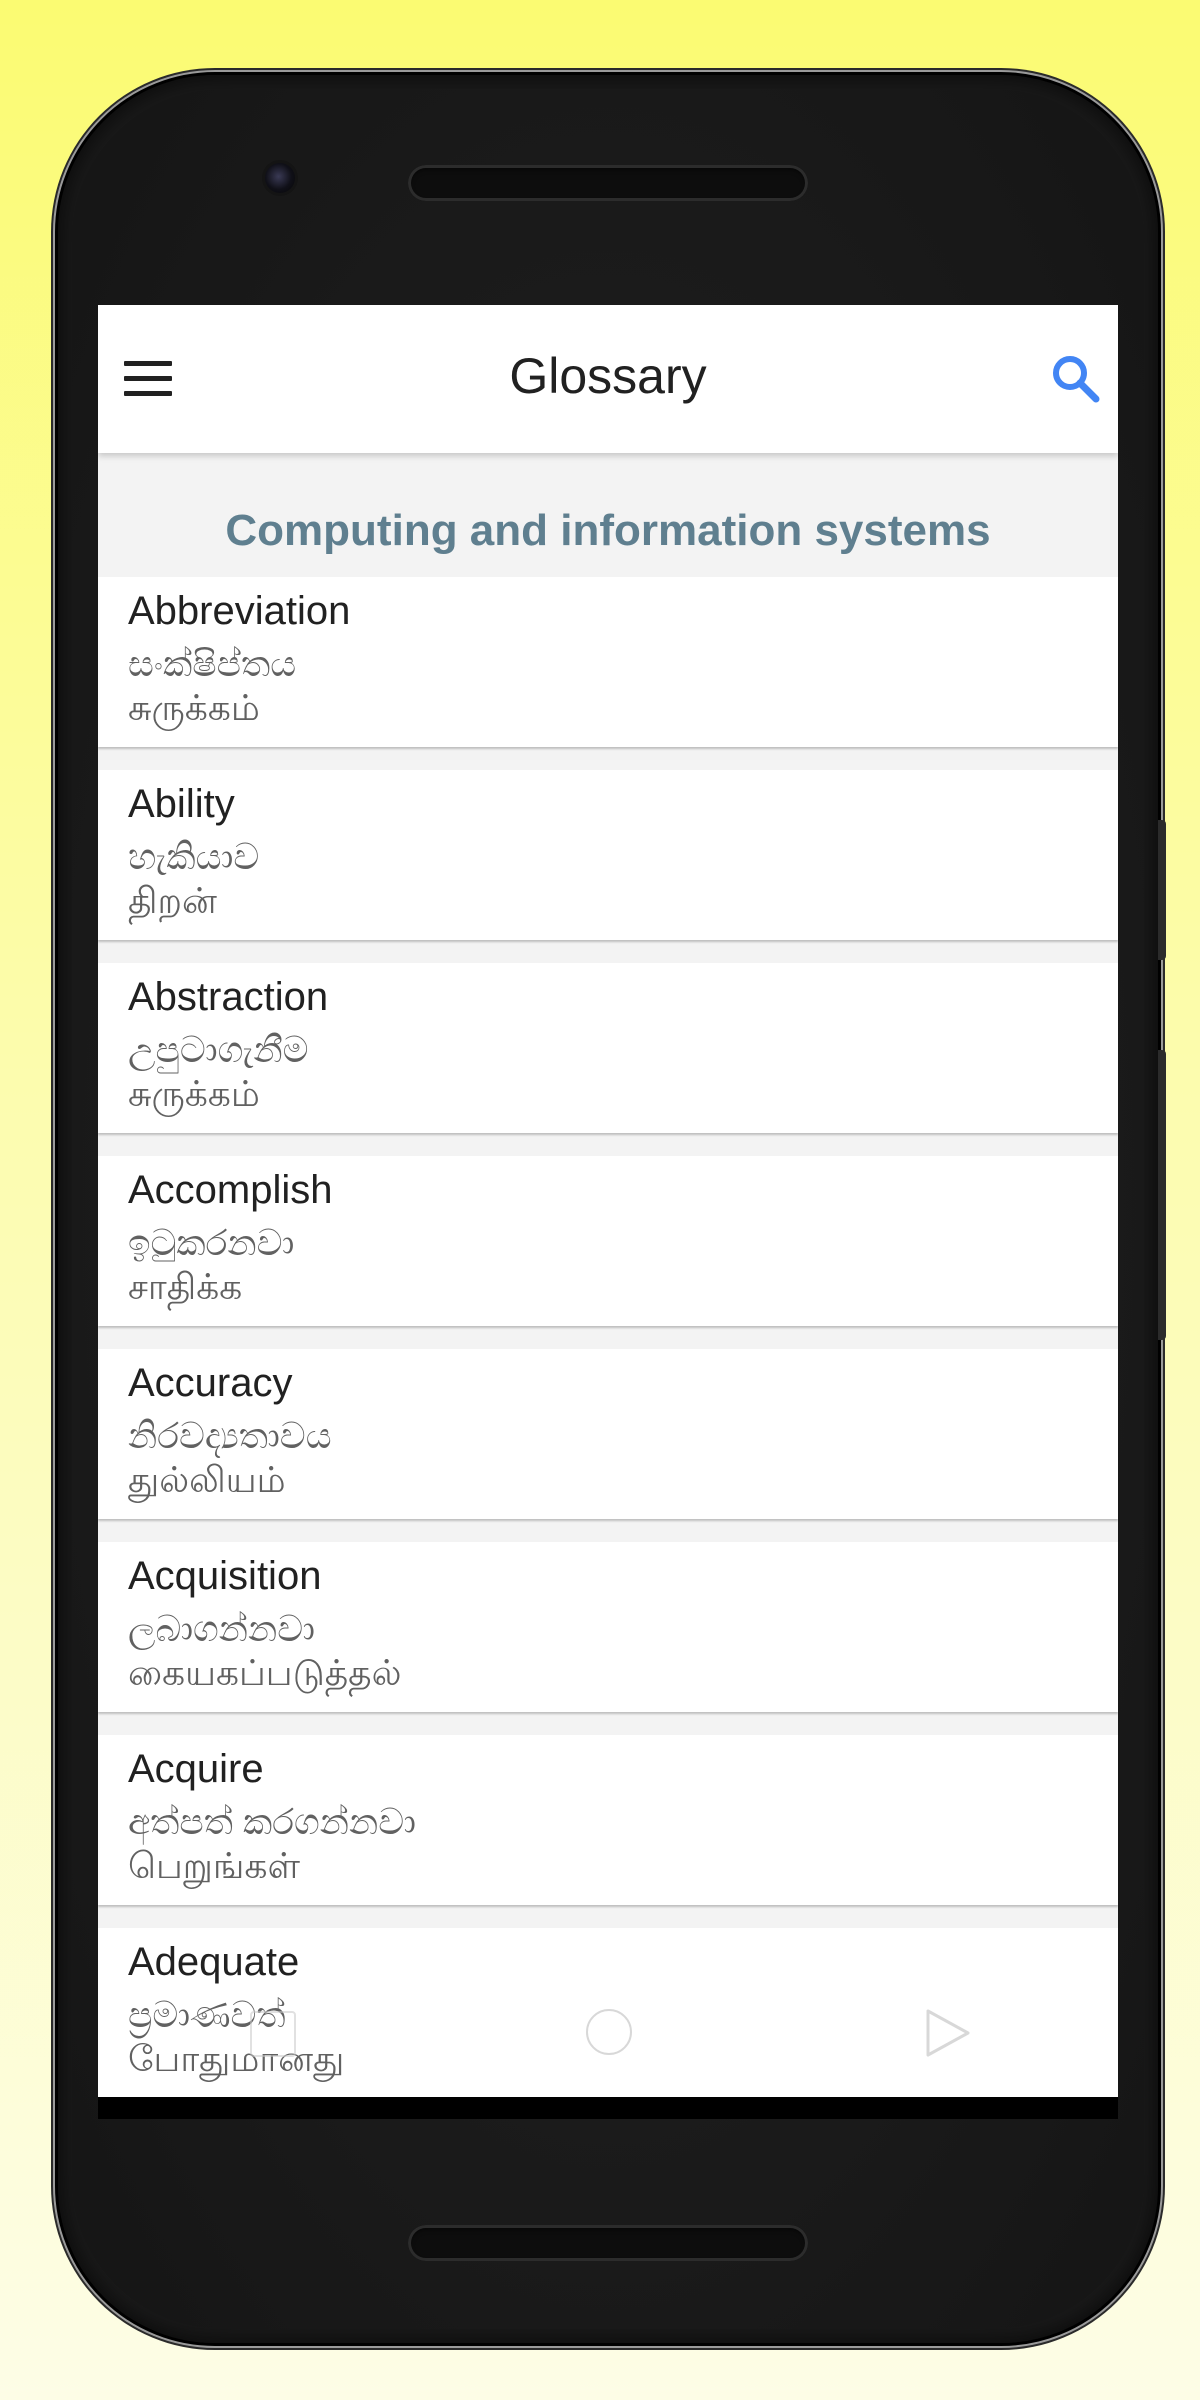  What do you see at coordinates (214, 1865) in the screenshot?
I see `term-tamil: பெறுங்கள்` at bounding box center [214, 1865].